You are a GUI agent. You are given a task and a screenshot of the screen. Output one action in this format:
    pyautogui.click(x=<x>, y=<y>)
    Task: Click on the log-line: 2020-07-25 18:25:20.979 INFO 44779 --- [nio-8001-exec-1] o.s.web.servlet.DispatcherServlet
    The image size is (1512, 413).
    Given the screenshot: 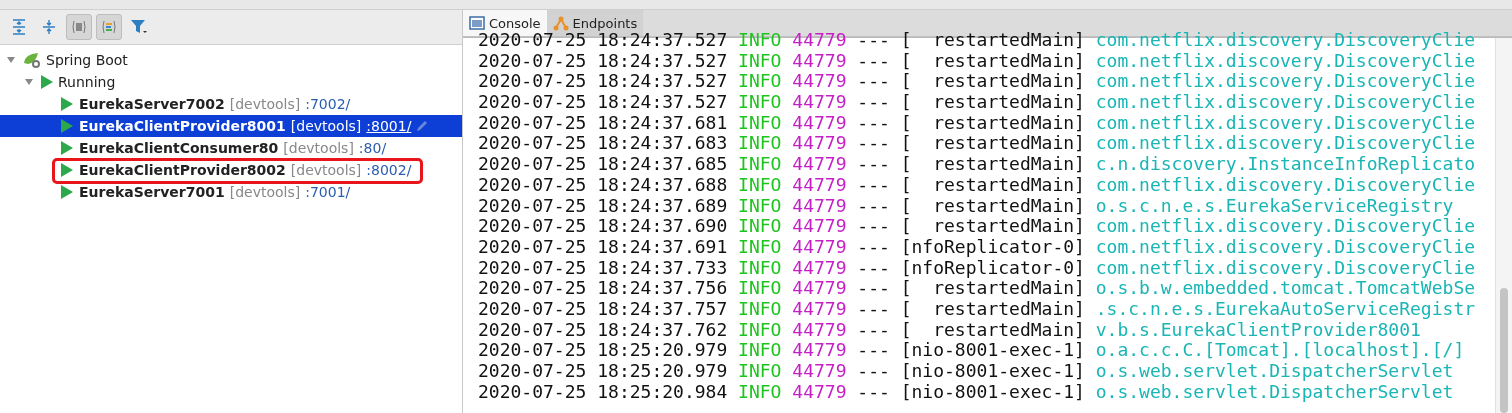 What is the action you would take?
    pyautogui.click(x=966, y=371)
    